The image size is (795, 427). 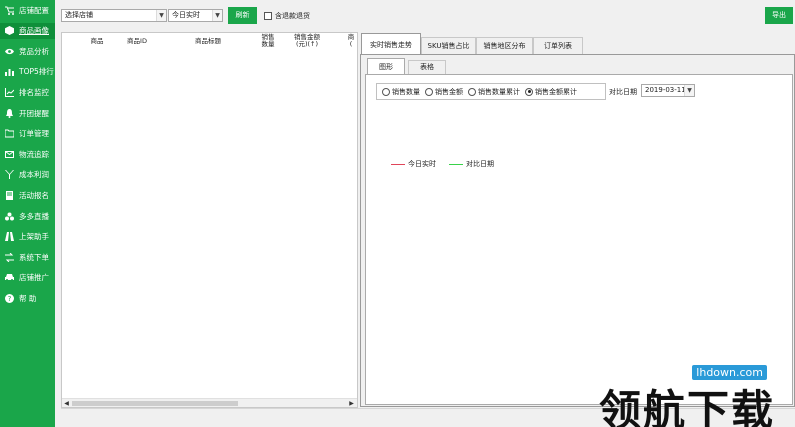 What do you see at coordinates (155, 403) in the screenshot?
I see `scrollbar-thumb` at bounding box center [155, 403].